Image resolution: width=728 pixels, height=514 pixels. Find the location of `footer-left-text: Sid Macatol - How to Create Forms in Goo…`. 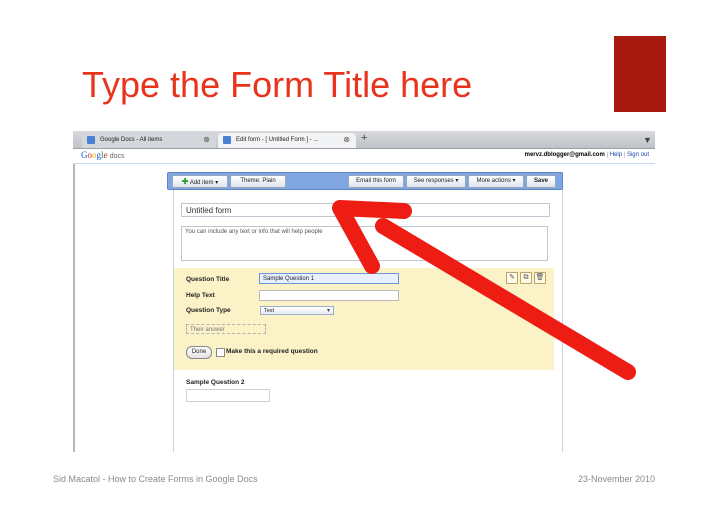

footer-left-text: Sid Macatol - How to Create Forms in Goo… is located at coordinates (155, 479).